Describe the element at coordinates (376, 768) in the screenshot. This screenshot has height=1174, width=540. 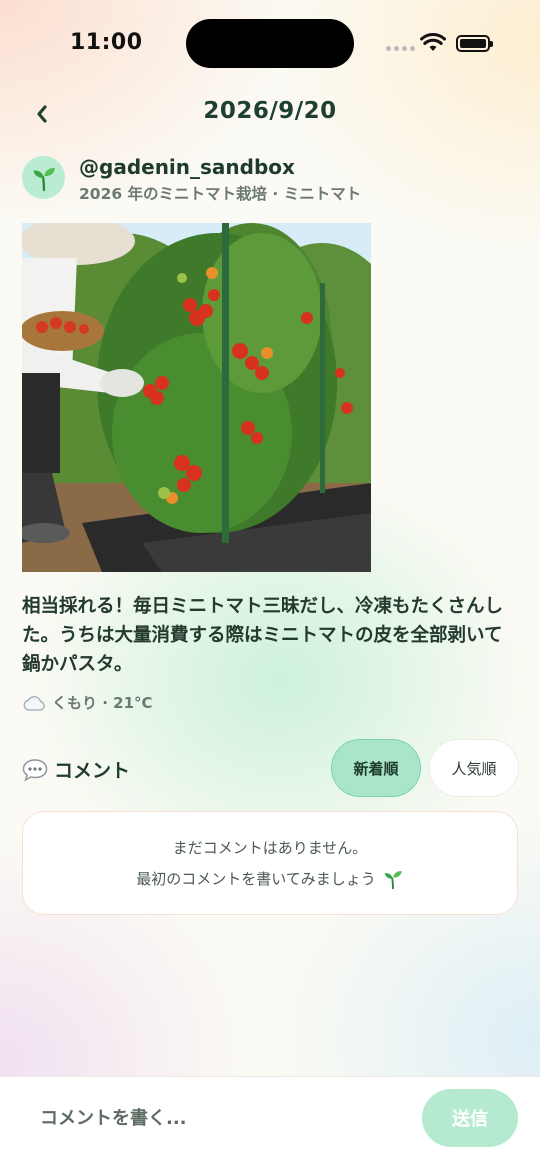
I see `sort-newest-button: 新着順` at that location.